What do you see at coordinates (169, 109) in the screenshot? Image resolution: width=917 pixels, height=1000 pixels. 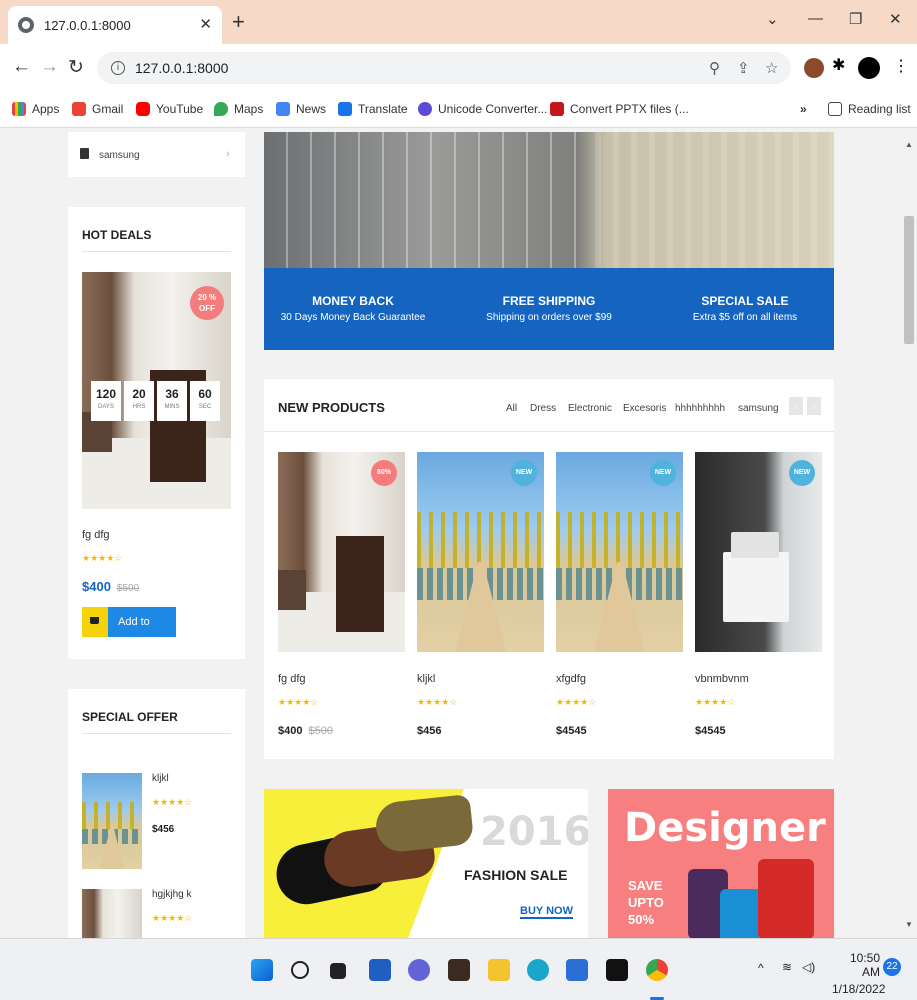 I see `bookmark-youtube: YouTube` at bounding box center [169, 109].